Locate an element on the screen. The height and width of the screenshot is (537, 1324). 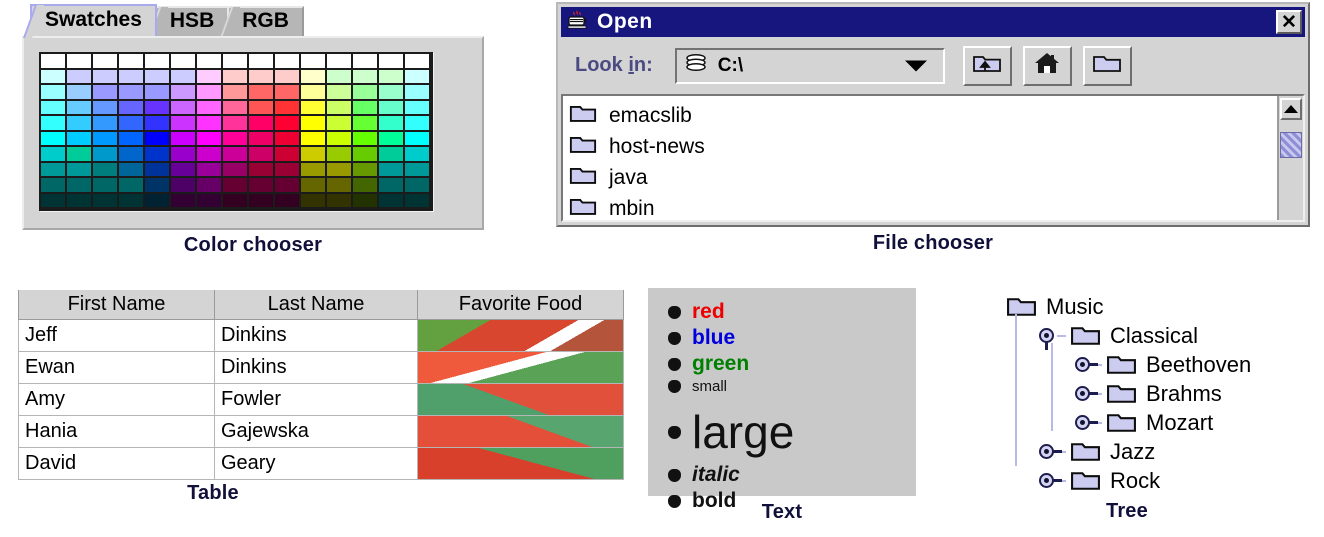
table-row: Jeff Dinkins is located at coordinates (321, 335).